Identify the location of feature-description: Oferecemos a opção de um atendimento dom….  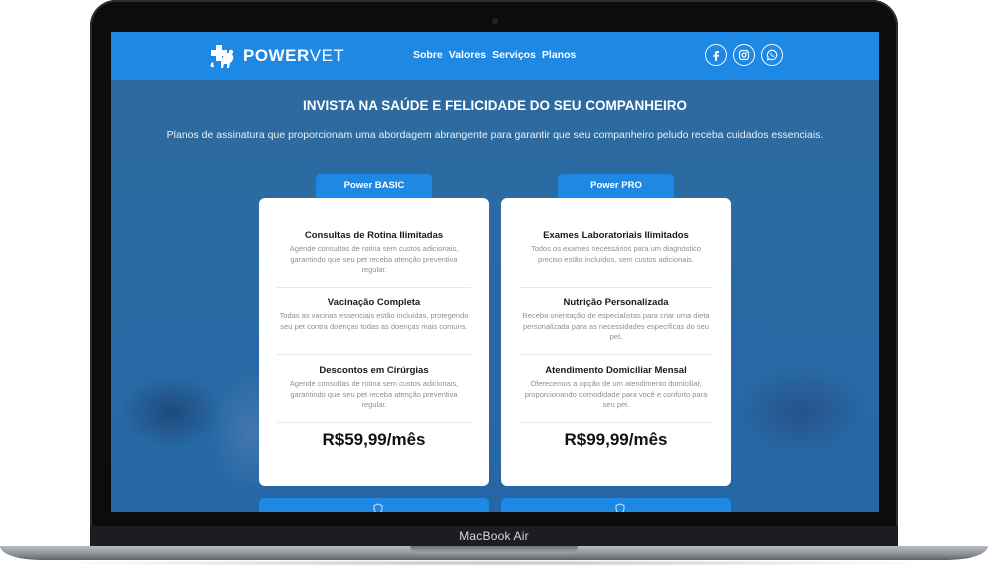
(616, 394).